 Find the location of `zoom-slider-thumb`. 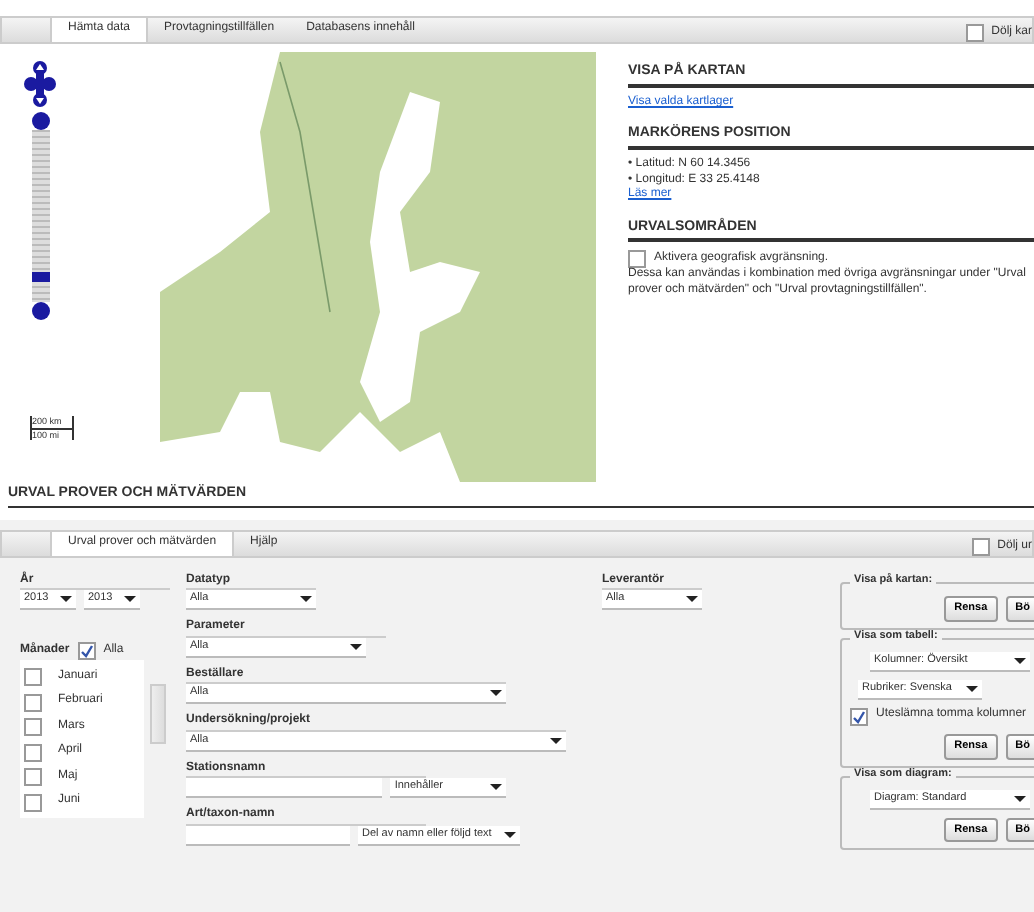

zoom-slider-thumb is located at coordinates (40, 277).